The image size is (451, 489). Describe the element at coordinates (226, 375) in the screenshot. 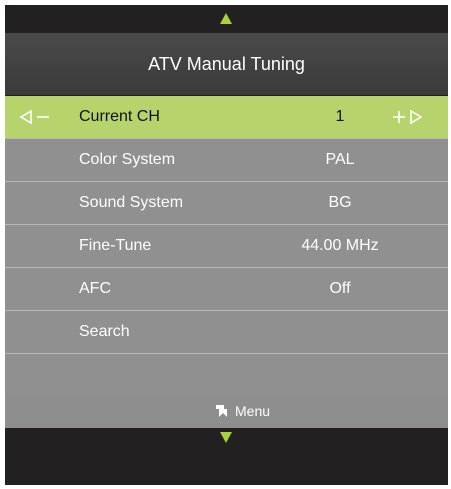

I see `empty-row` at that location.